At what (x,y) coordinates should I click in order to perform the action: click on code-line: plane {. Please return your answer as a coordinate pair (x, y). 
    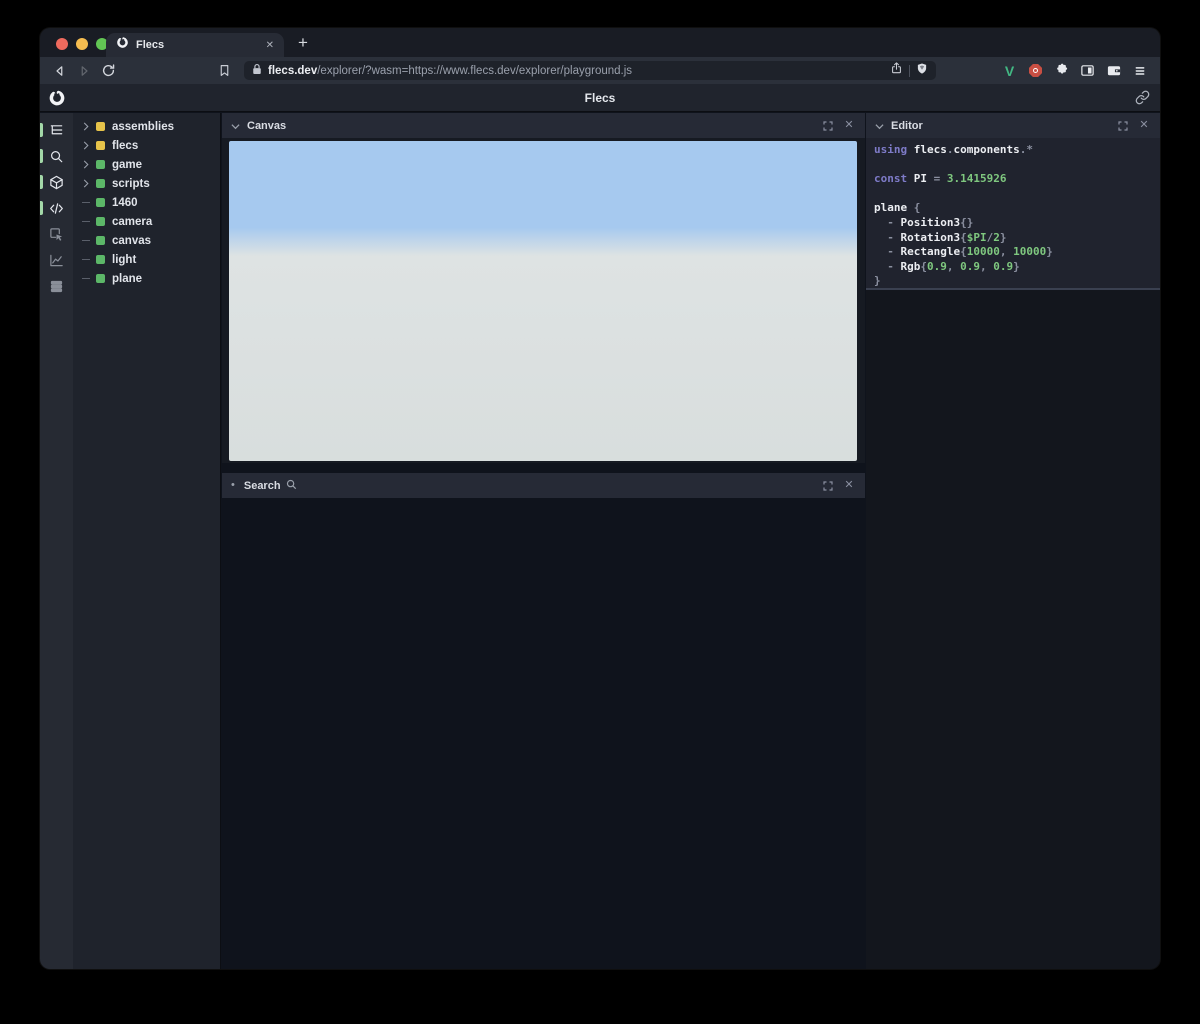
    Looking at the image, I should click on (897, 208).